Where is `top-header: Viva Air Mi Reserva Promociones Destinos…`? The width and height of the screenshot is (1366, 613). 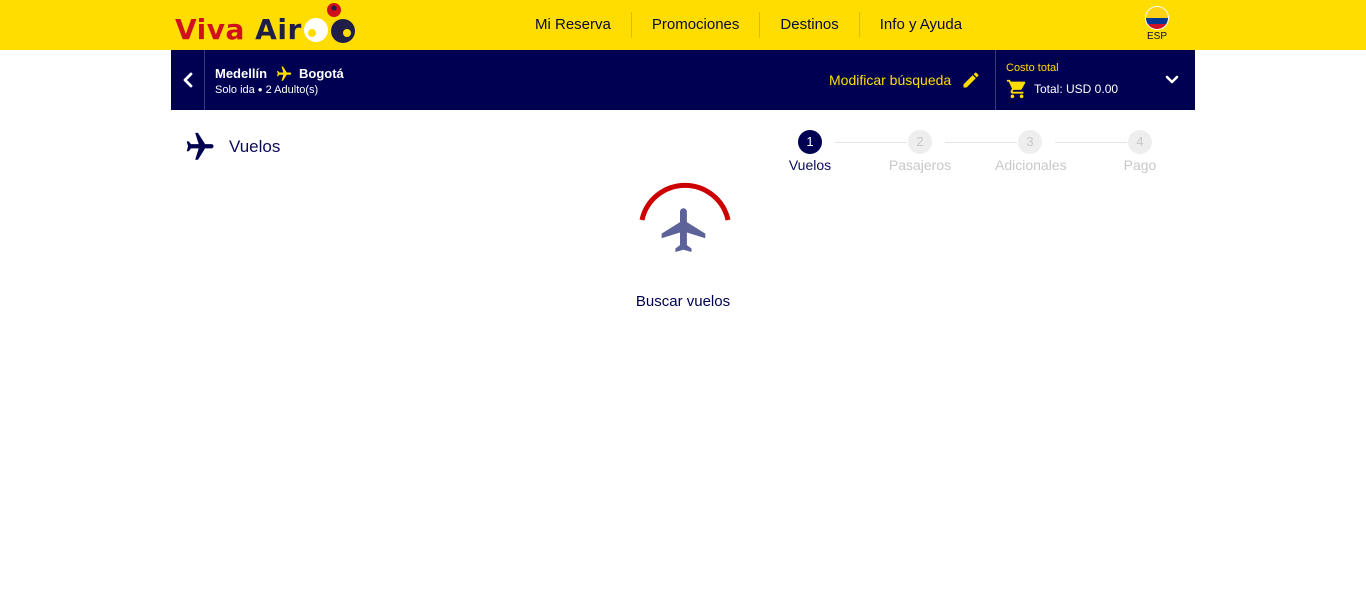 top-header: Viva Air Mi Reserva Promociones Destinos… is located at coordinates (683, 25).